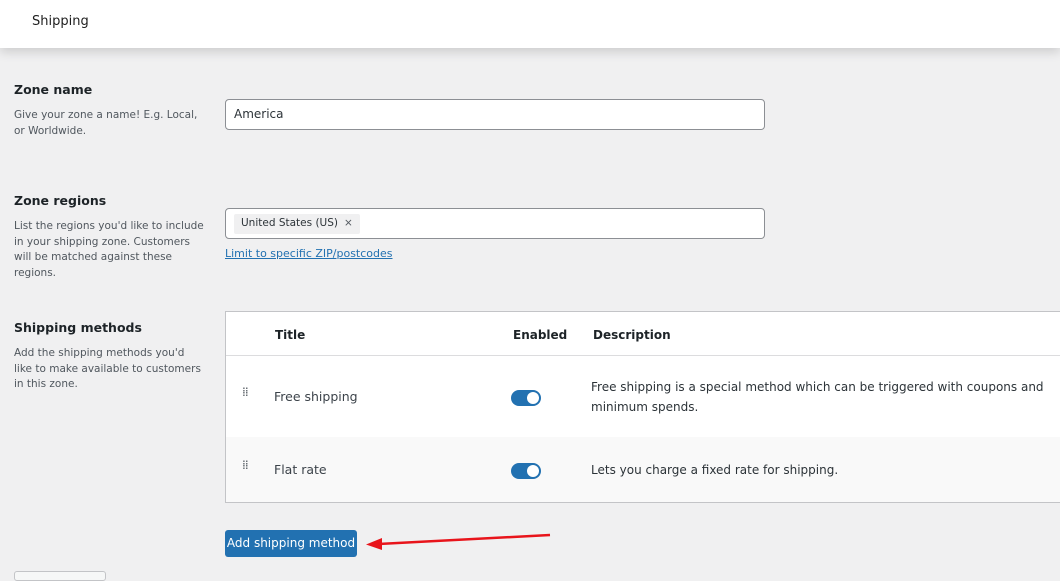  What do you see at coordinates (60, 576) in the screenshot?
I see `partial-button` at bounding box center [60, 576].